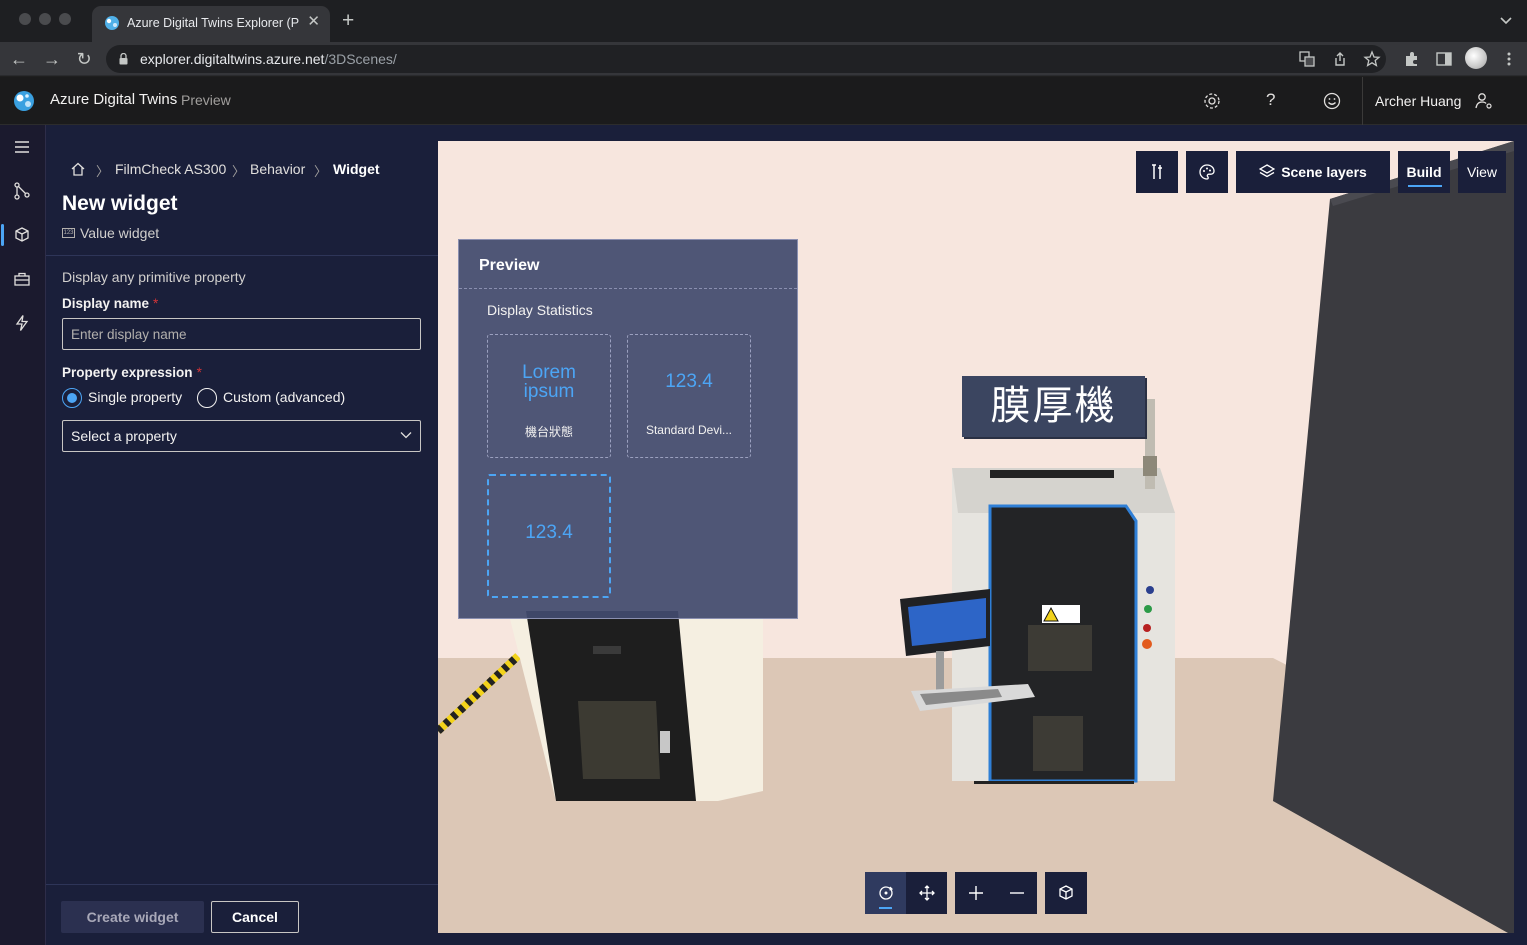 The width and height of the screenshot is (1527, 945). I want to click on active-tab-underline, so click(1425, 186).